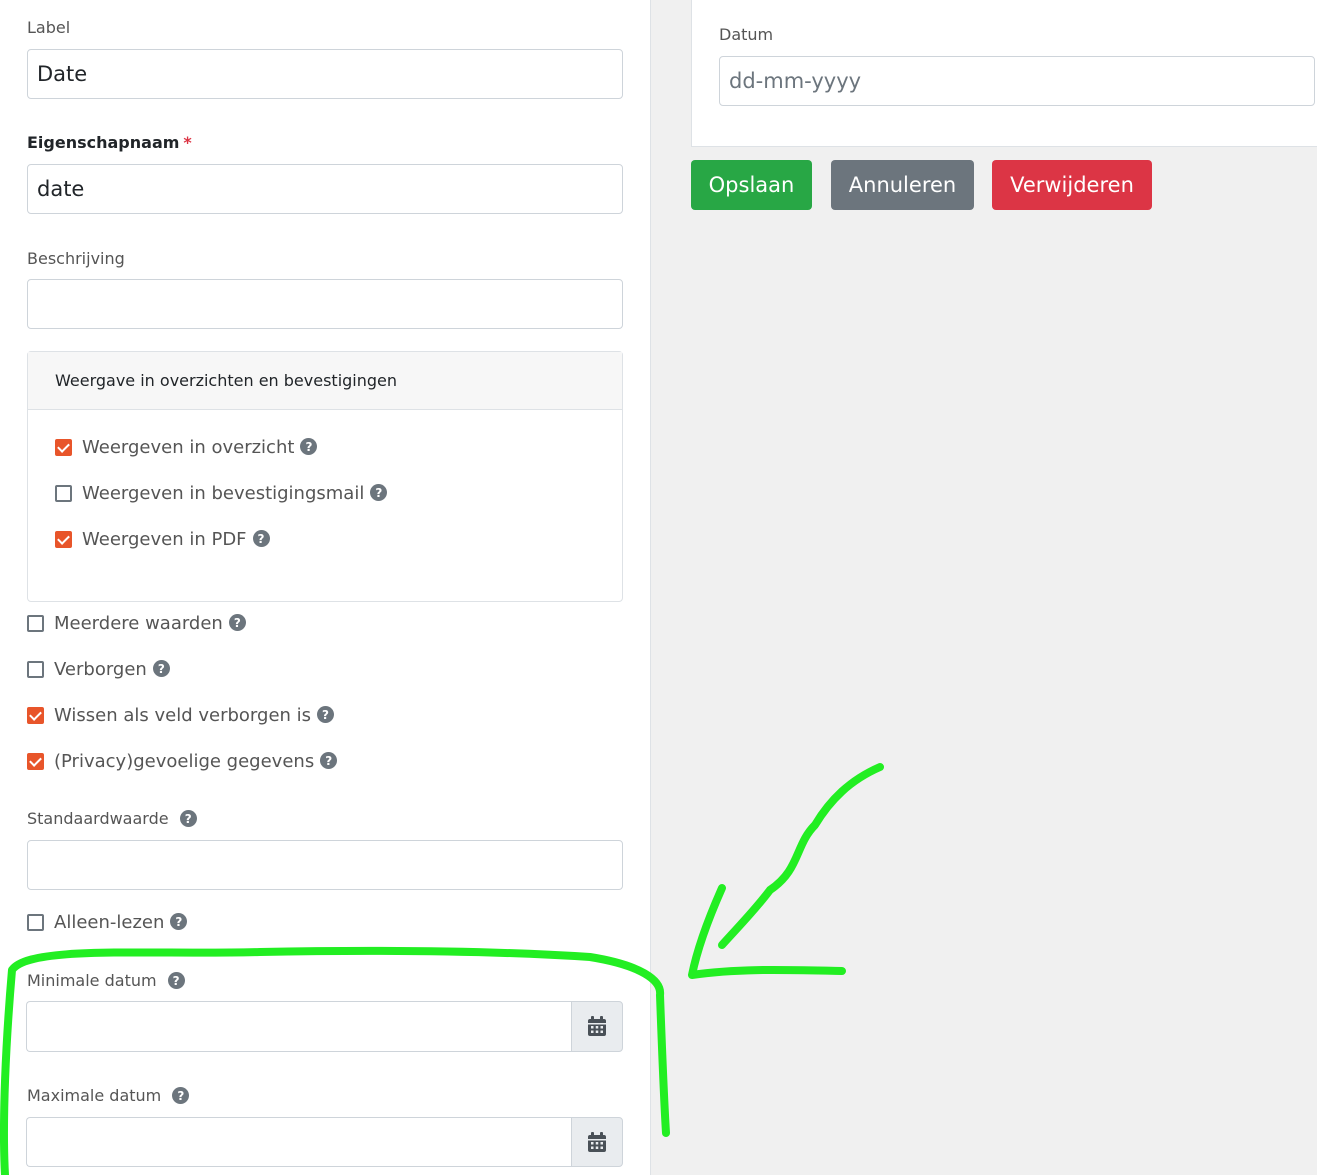 The image size is (1317, 1175). I want to click on clear-if-hidden-option: Wissen als veld verborgen is ?, so click(181, 715).